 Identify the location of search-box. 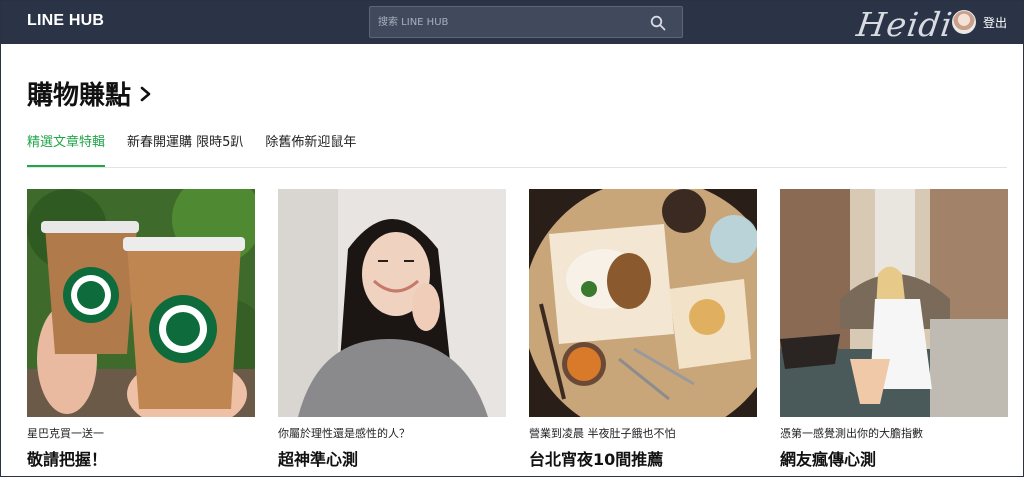
(526, 22).